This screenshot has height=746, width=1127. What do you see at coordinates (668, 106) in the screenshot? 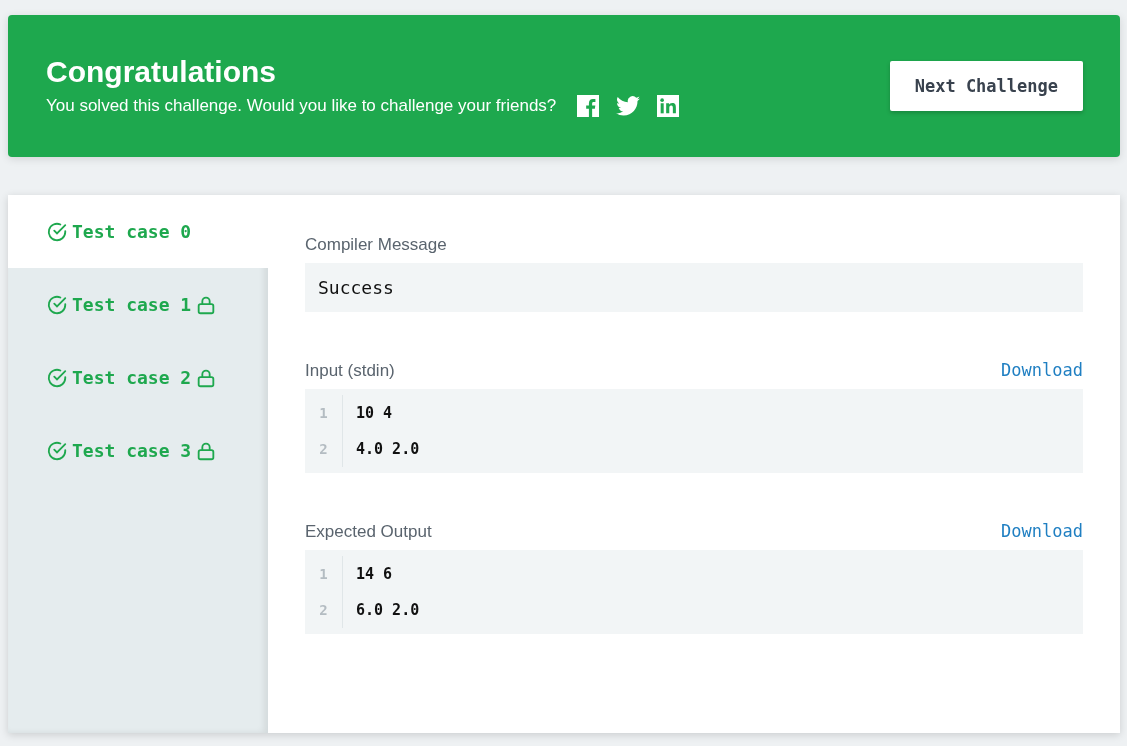
I see `linkedin-icon` at bounding box center [668, 106].